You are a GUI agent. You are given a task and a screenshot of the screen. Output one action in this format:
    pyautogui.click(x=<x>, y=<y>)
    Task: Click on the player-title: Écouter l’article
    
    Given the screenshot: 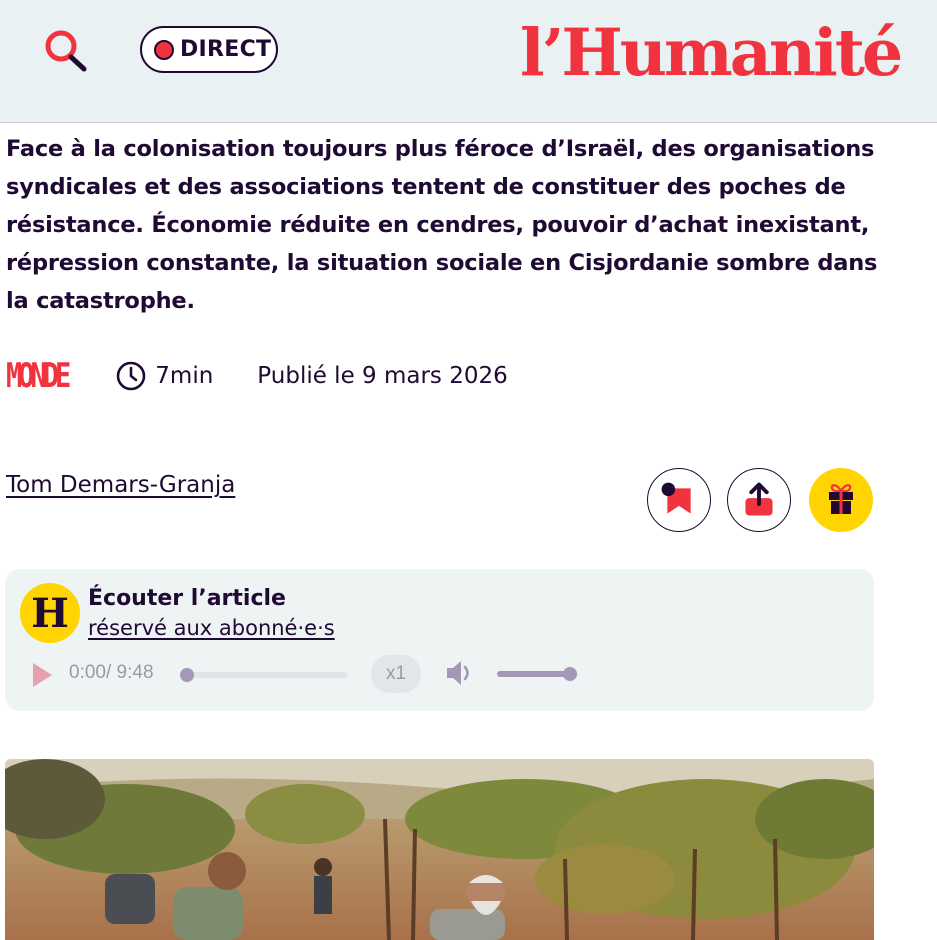 What is the action you would take?
    pyautogui.click(x=187, y=598)
    